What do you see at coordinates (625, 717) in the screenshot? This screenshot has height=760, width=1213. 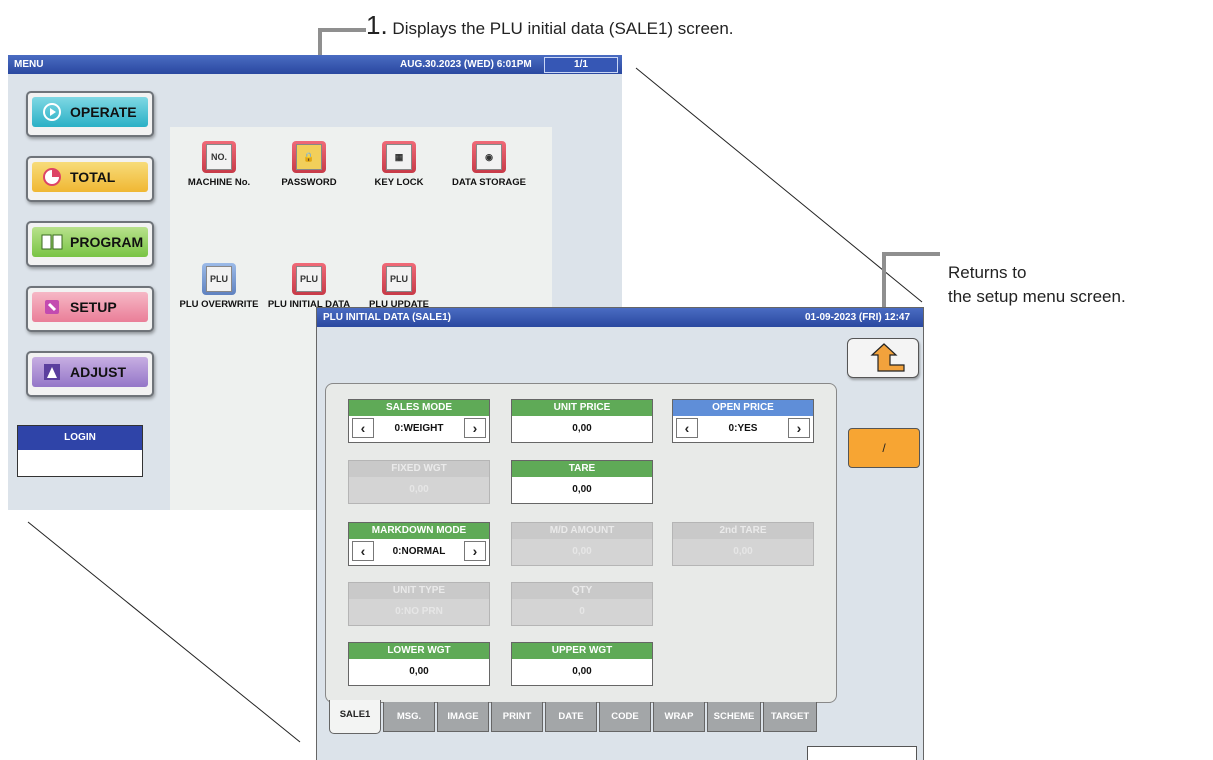 I see `tab-code: CODE` at bounding box center [625, 717].